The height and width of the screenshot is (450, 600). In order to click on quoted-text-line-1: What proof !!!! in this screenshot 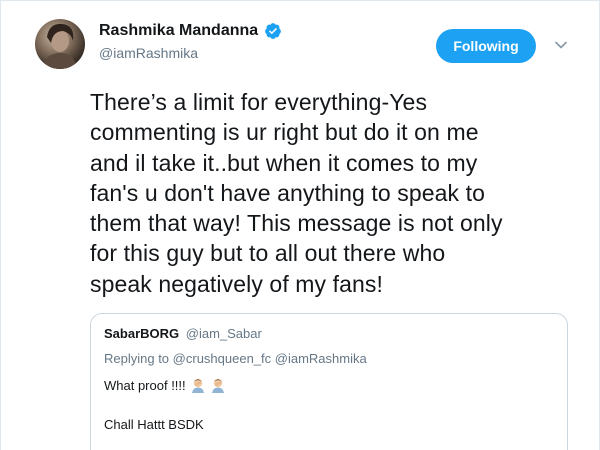, I will do `click(145, 385)`.